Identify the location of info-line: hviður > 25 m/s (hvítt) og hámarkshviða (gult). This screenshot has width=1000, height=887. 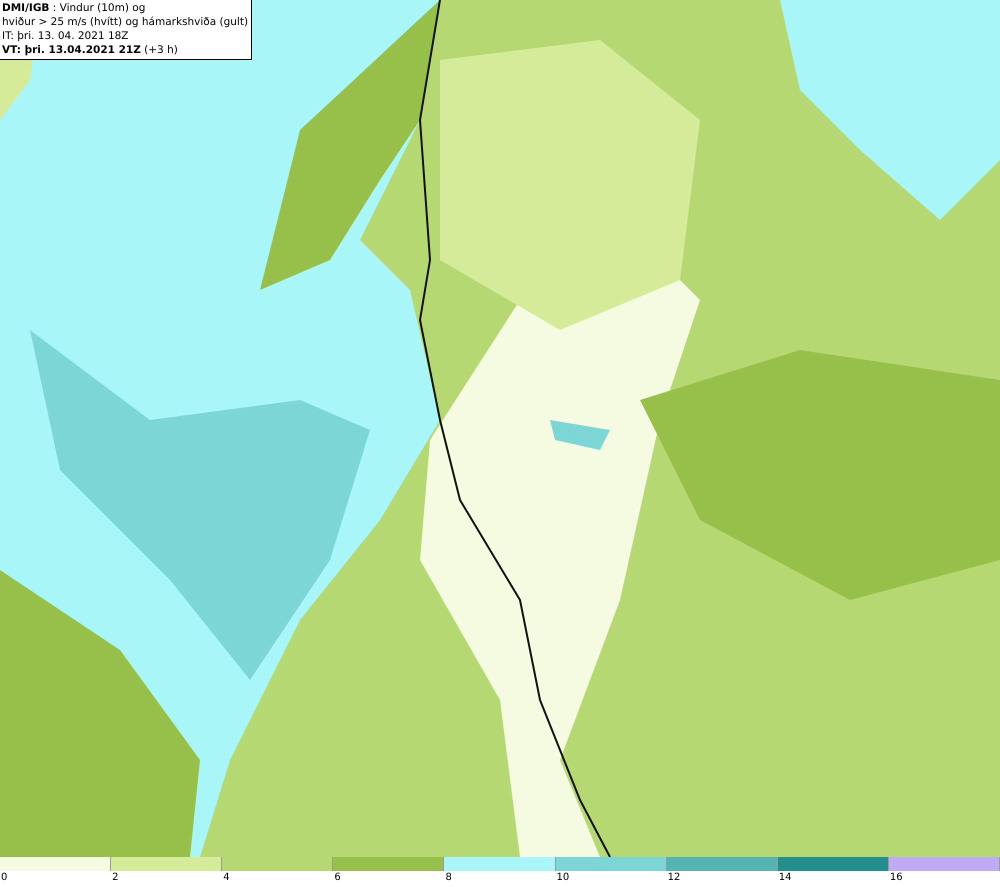
(125, 22).